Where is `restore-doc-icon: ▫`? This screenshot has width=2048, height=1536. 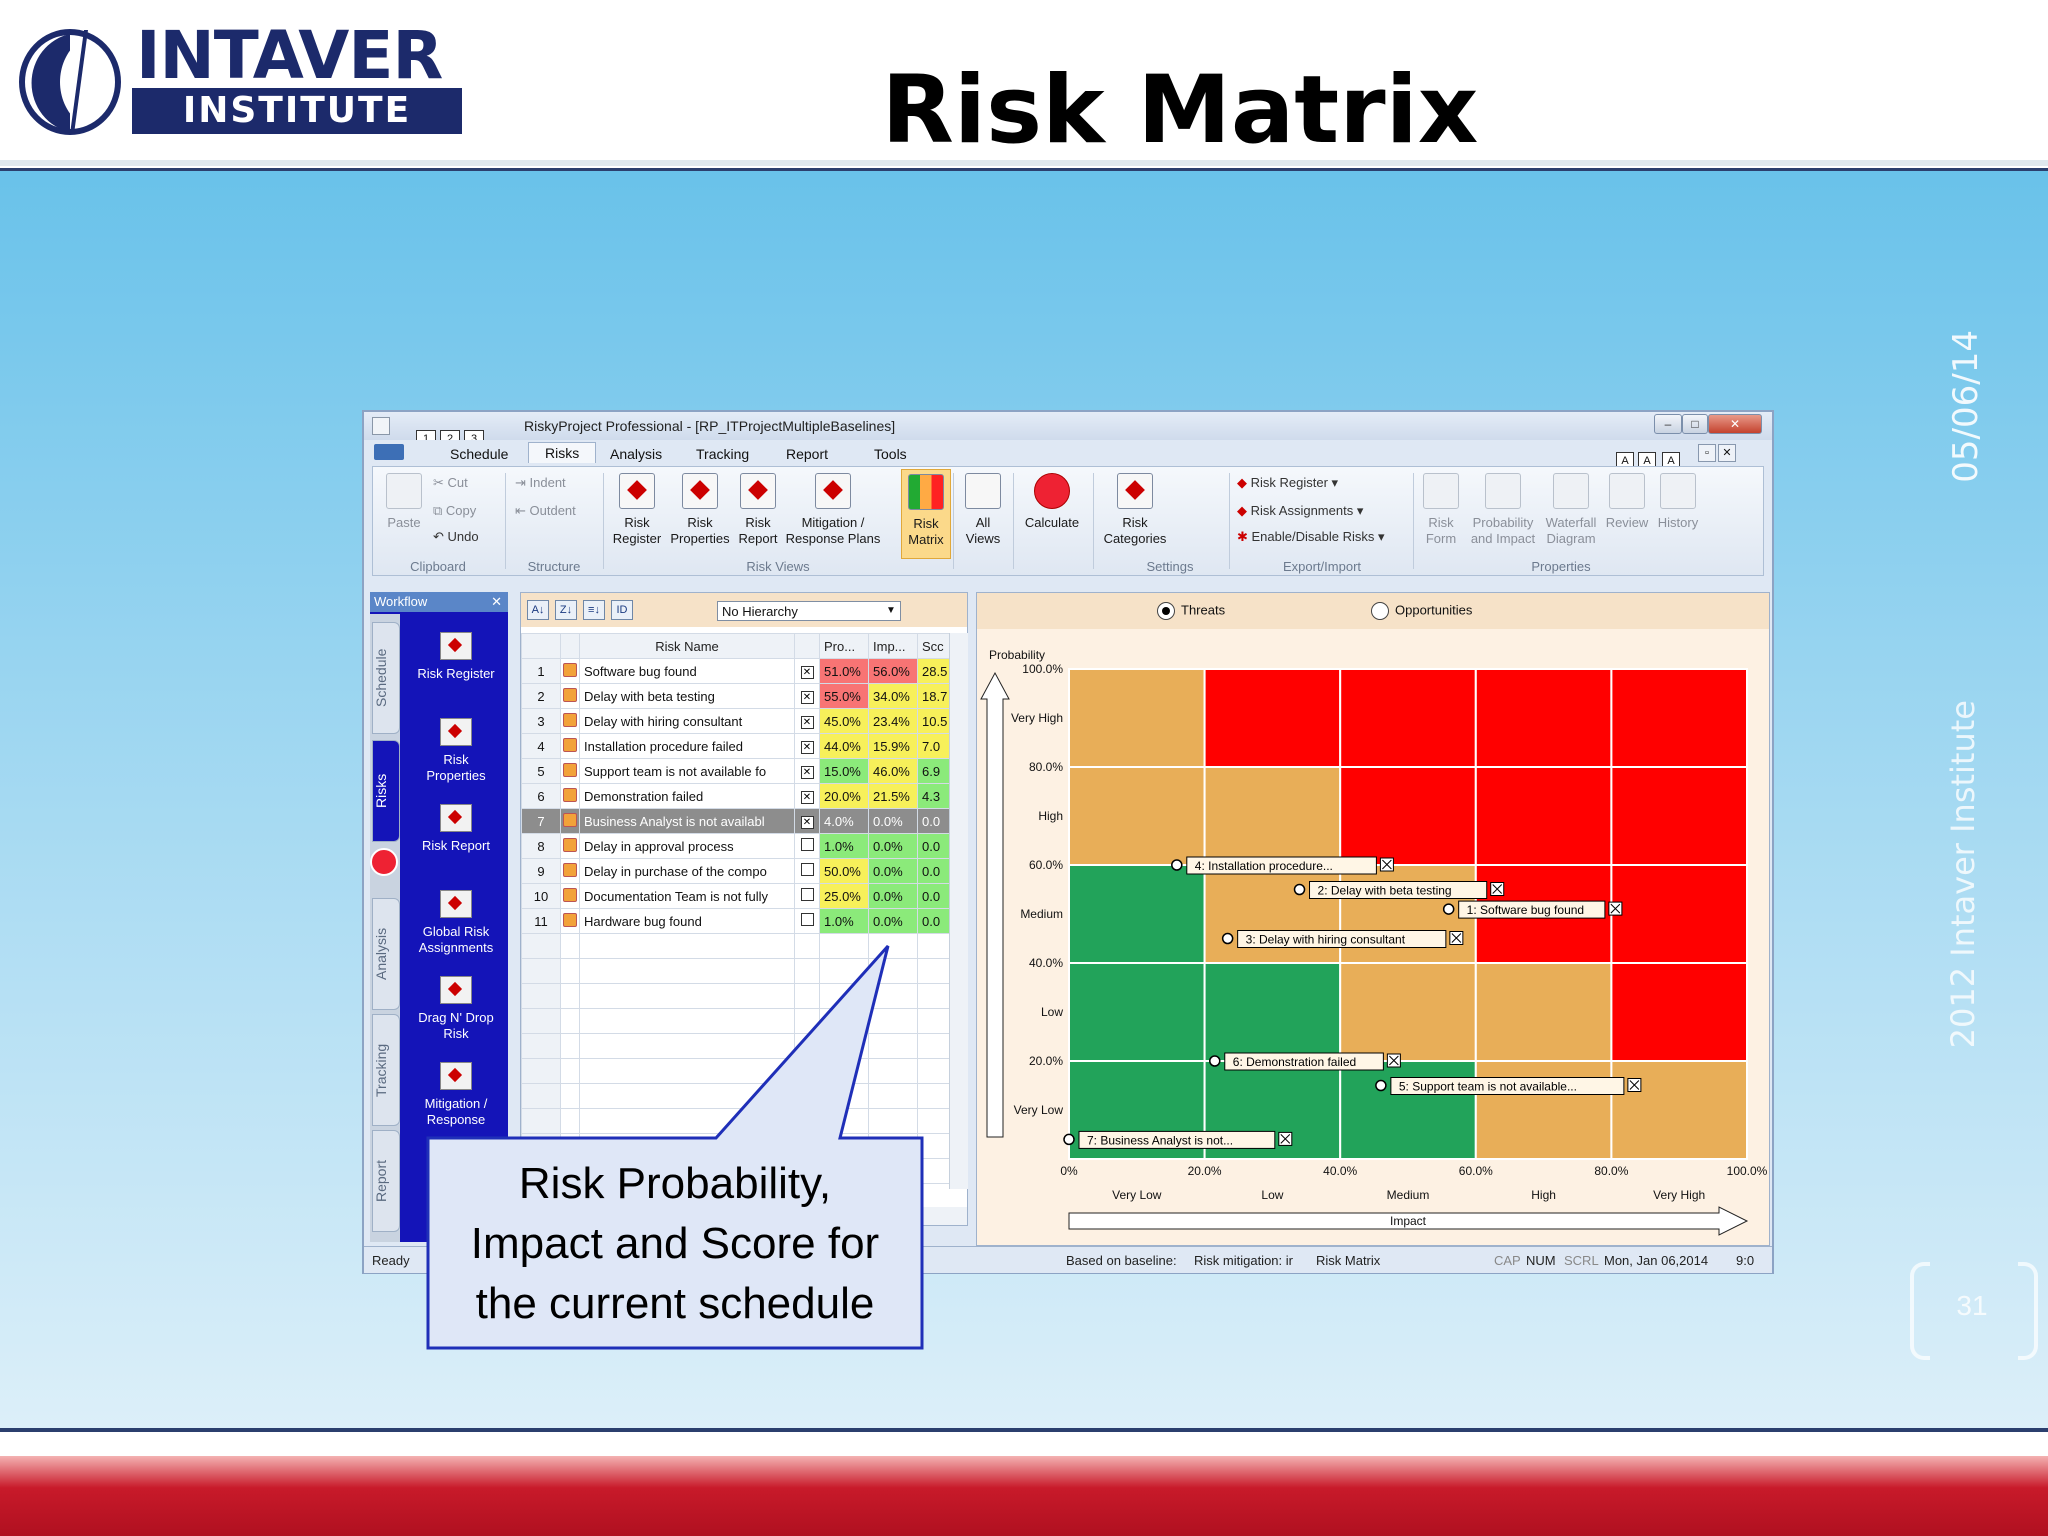
restore-doc-icon: ▫ is located at coordinates (1707, 453).